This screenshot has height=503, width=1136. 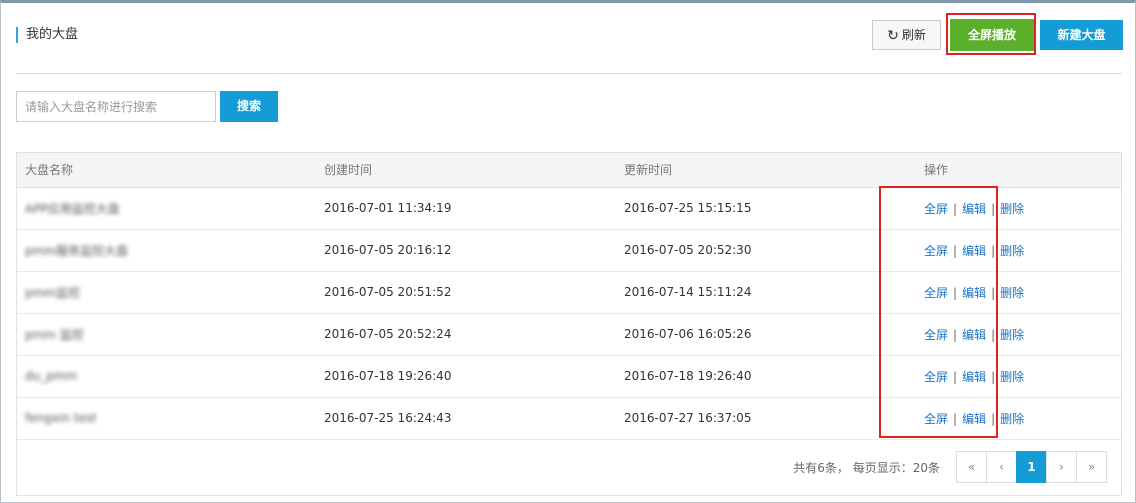 What do you see at coordinates (766, 334) in the screenshot?
I see `updated-time: 2016-07-06 16:05:26` at bounding box center [766, 334].